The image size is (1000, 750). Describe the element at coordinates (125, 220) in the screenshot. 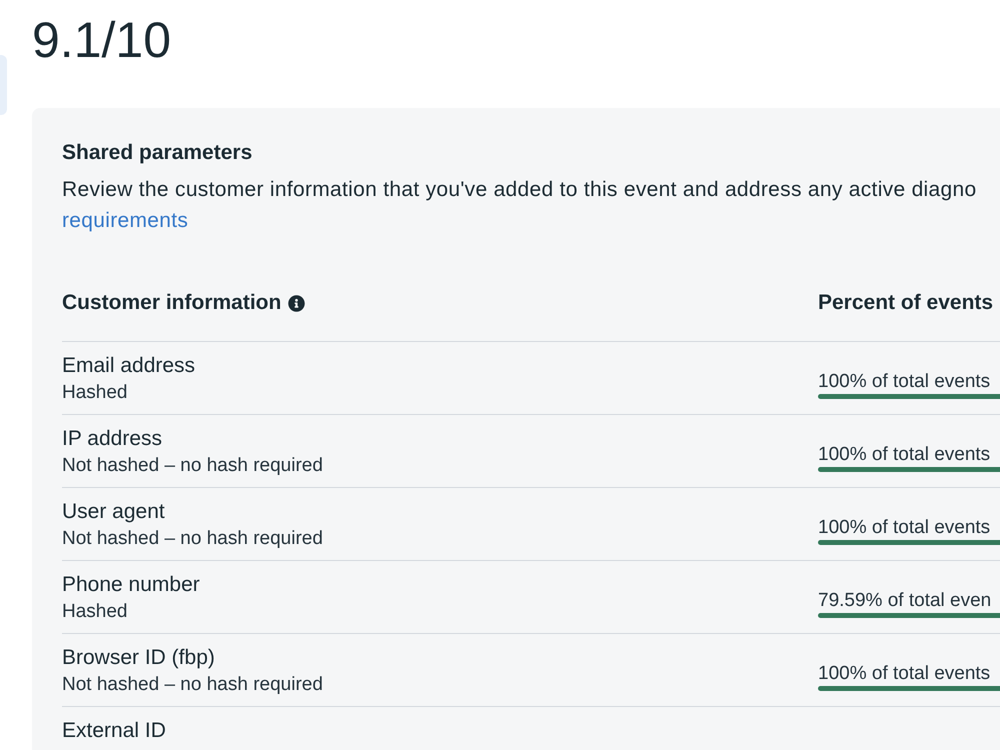

I see `requirements-link: requirements` at that location.